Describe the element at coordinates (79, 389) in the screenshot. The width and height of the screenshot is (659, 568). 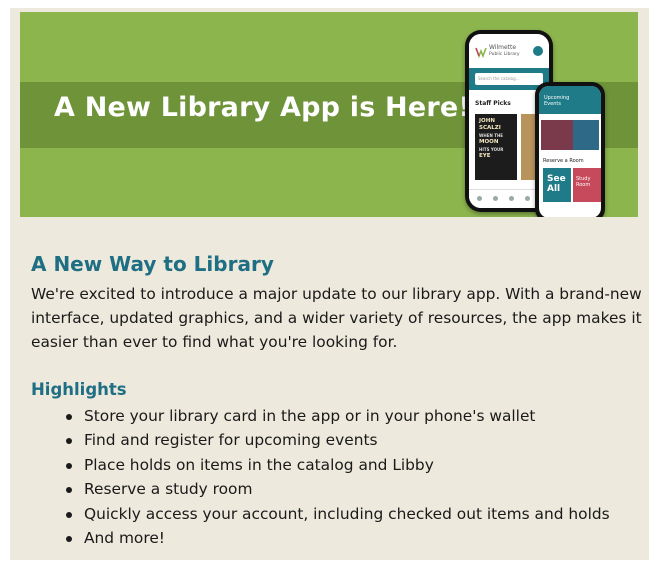
I see `highlights-heading: Highlights` at that location.